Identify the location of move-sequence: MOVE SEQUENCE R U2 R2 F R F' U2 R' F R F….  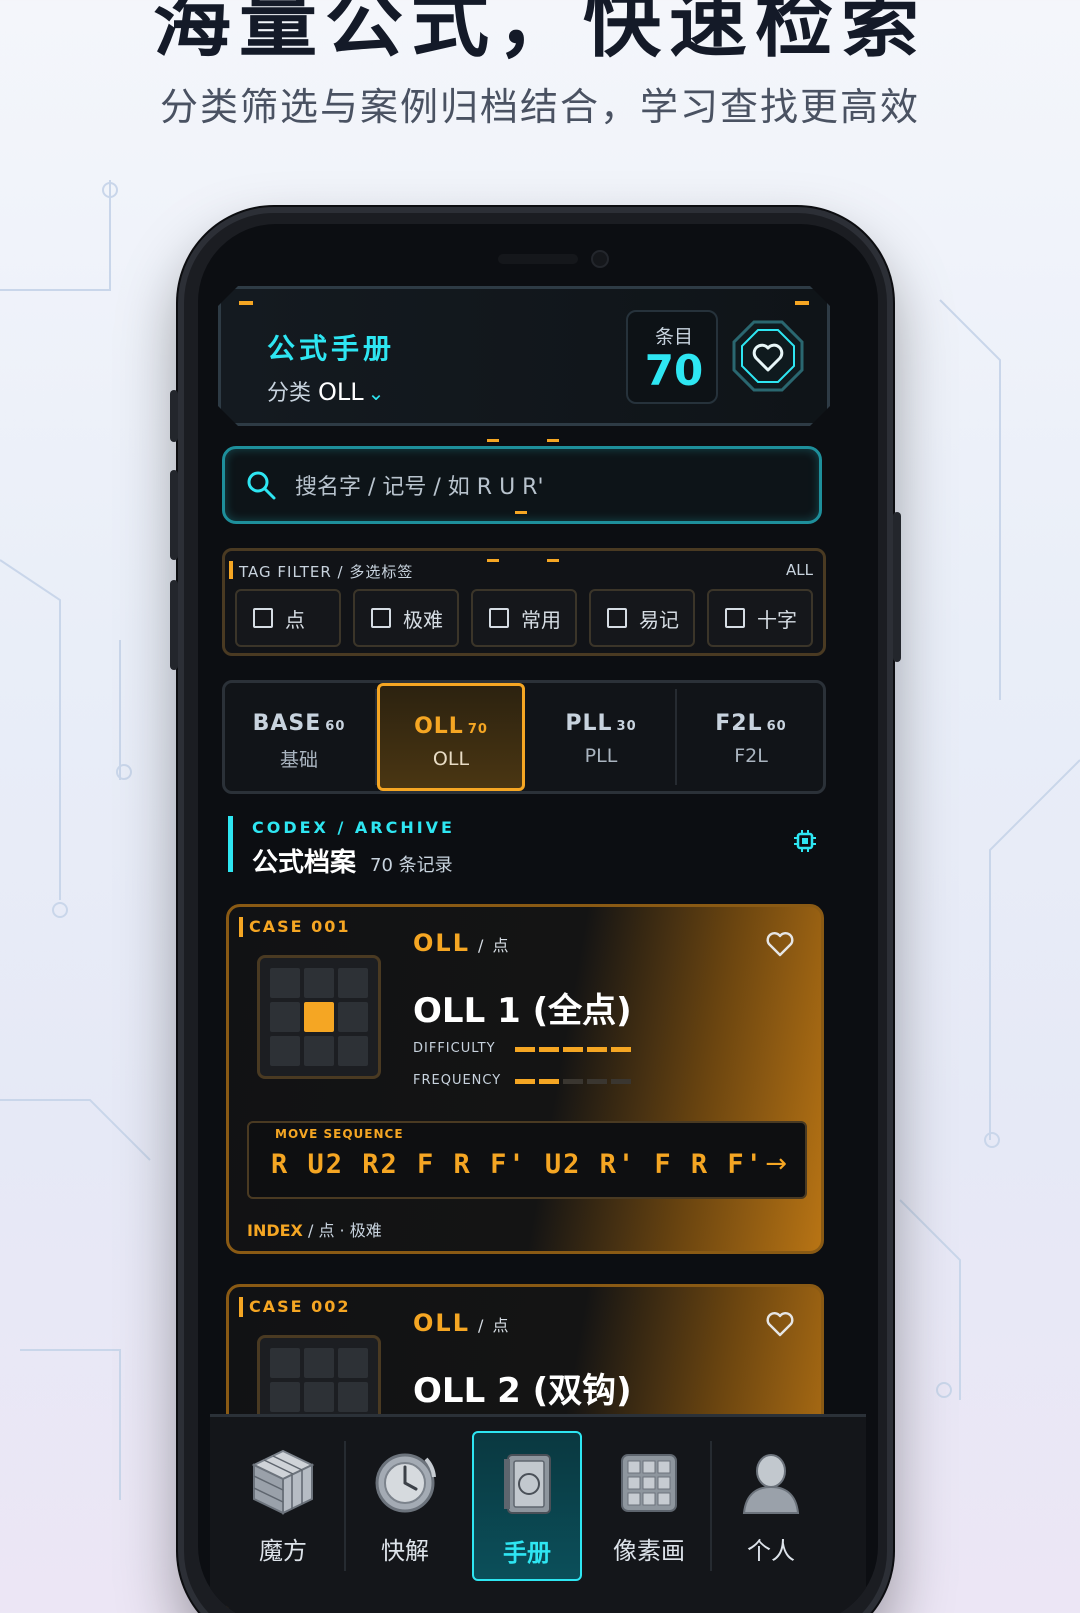
(527, 1160).